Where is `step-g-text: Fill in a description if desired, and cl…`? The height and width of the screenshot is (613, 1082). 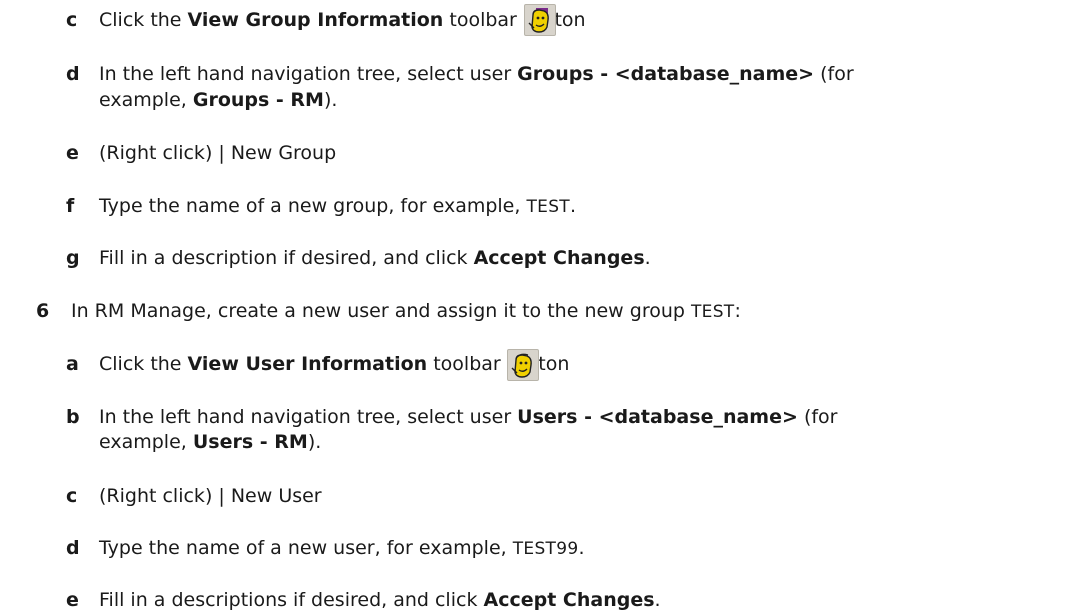
step-g-text: Fill in a description if desired, and cl… is located at coordinates (375, 258).